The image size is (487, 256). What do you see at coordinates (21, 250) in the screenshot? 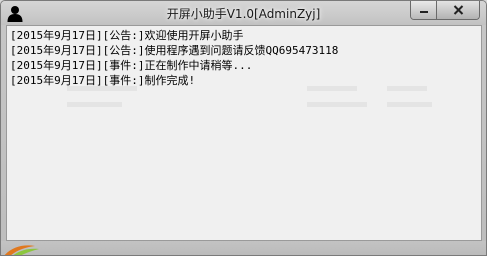
I see `swirl-logo-icon` at bounding box center [21, 250].